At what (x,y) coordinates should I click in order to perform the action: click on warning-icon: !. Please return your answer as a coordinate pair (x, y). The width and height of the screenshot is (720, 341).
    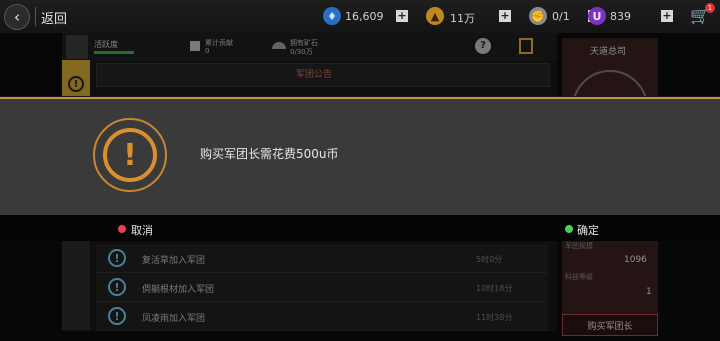
    Looking at the image, I should click on (130, 155).